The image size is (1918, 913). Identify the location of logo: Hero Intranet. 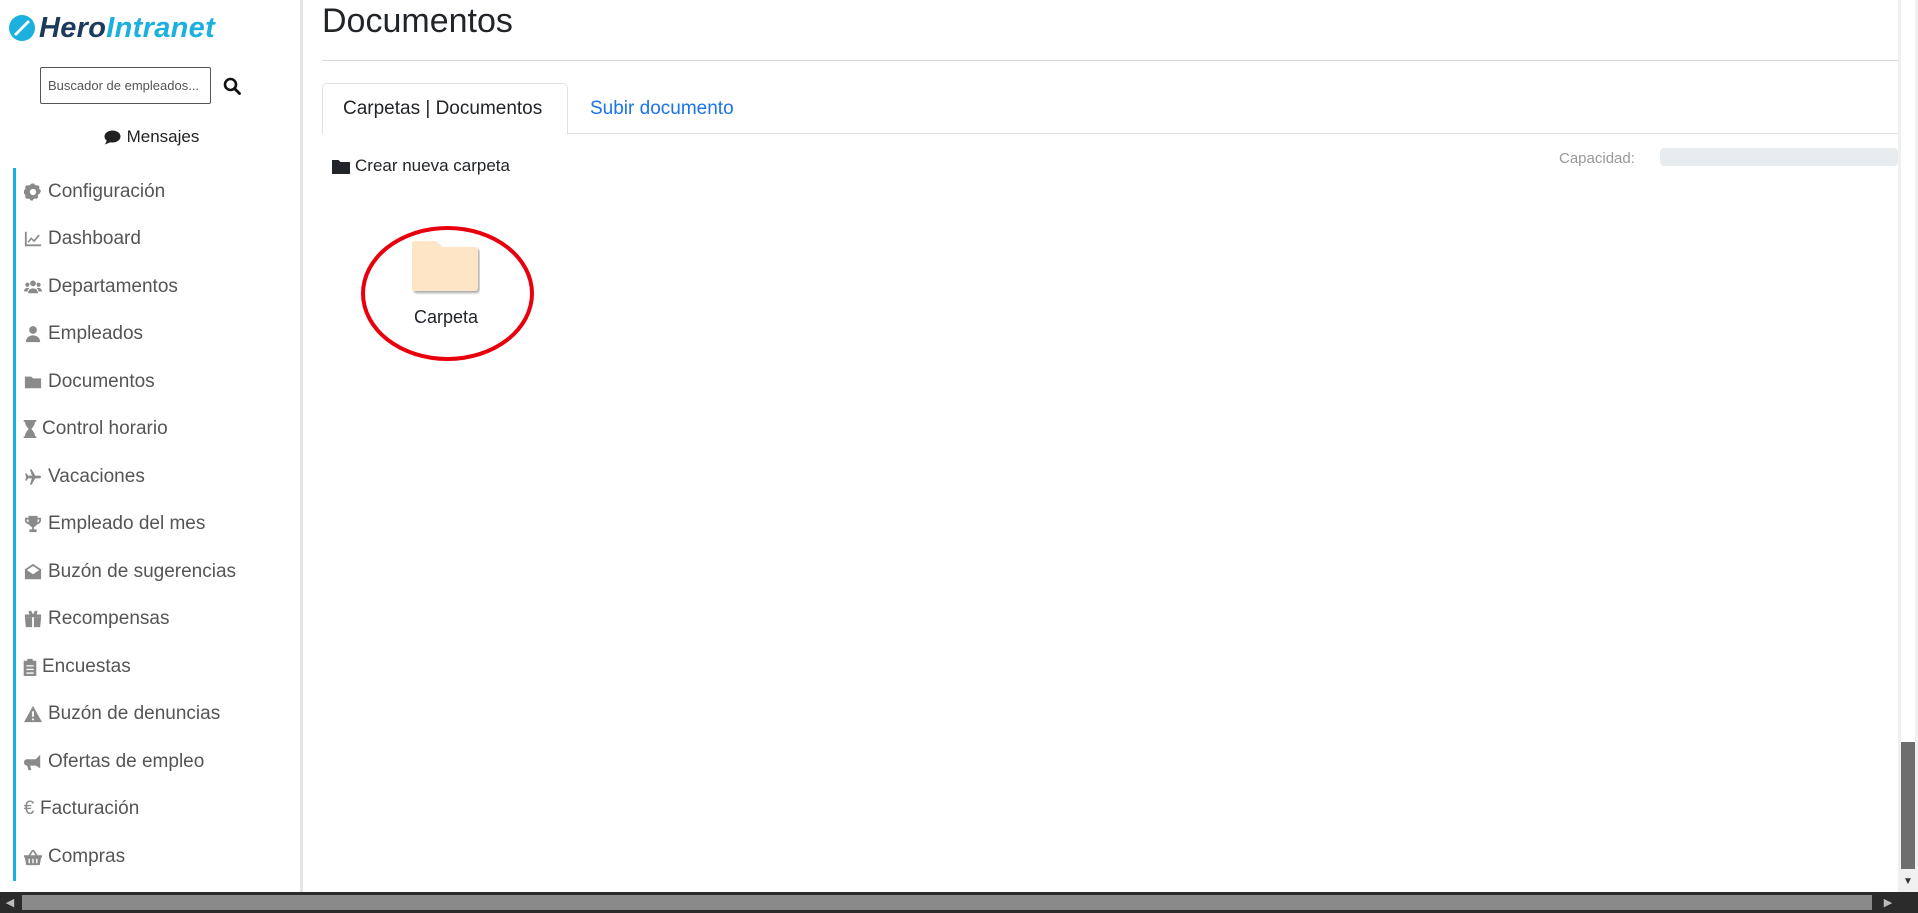
(111, 28).